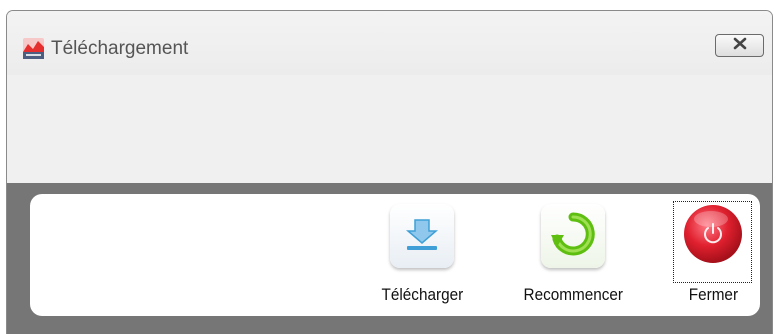 This screenshot has width=779, height=334. I want to click on close-x-icon, so click(740, 46).